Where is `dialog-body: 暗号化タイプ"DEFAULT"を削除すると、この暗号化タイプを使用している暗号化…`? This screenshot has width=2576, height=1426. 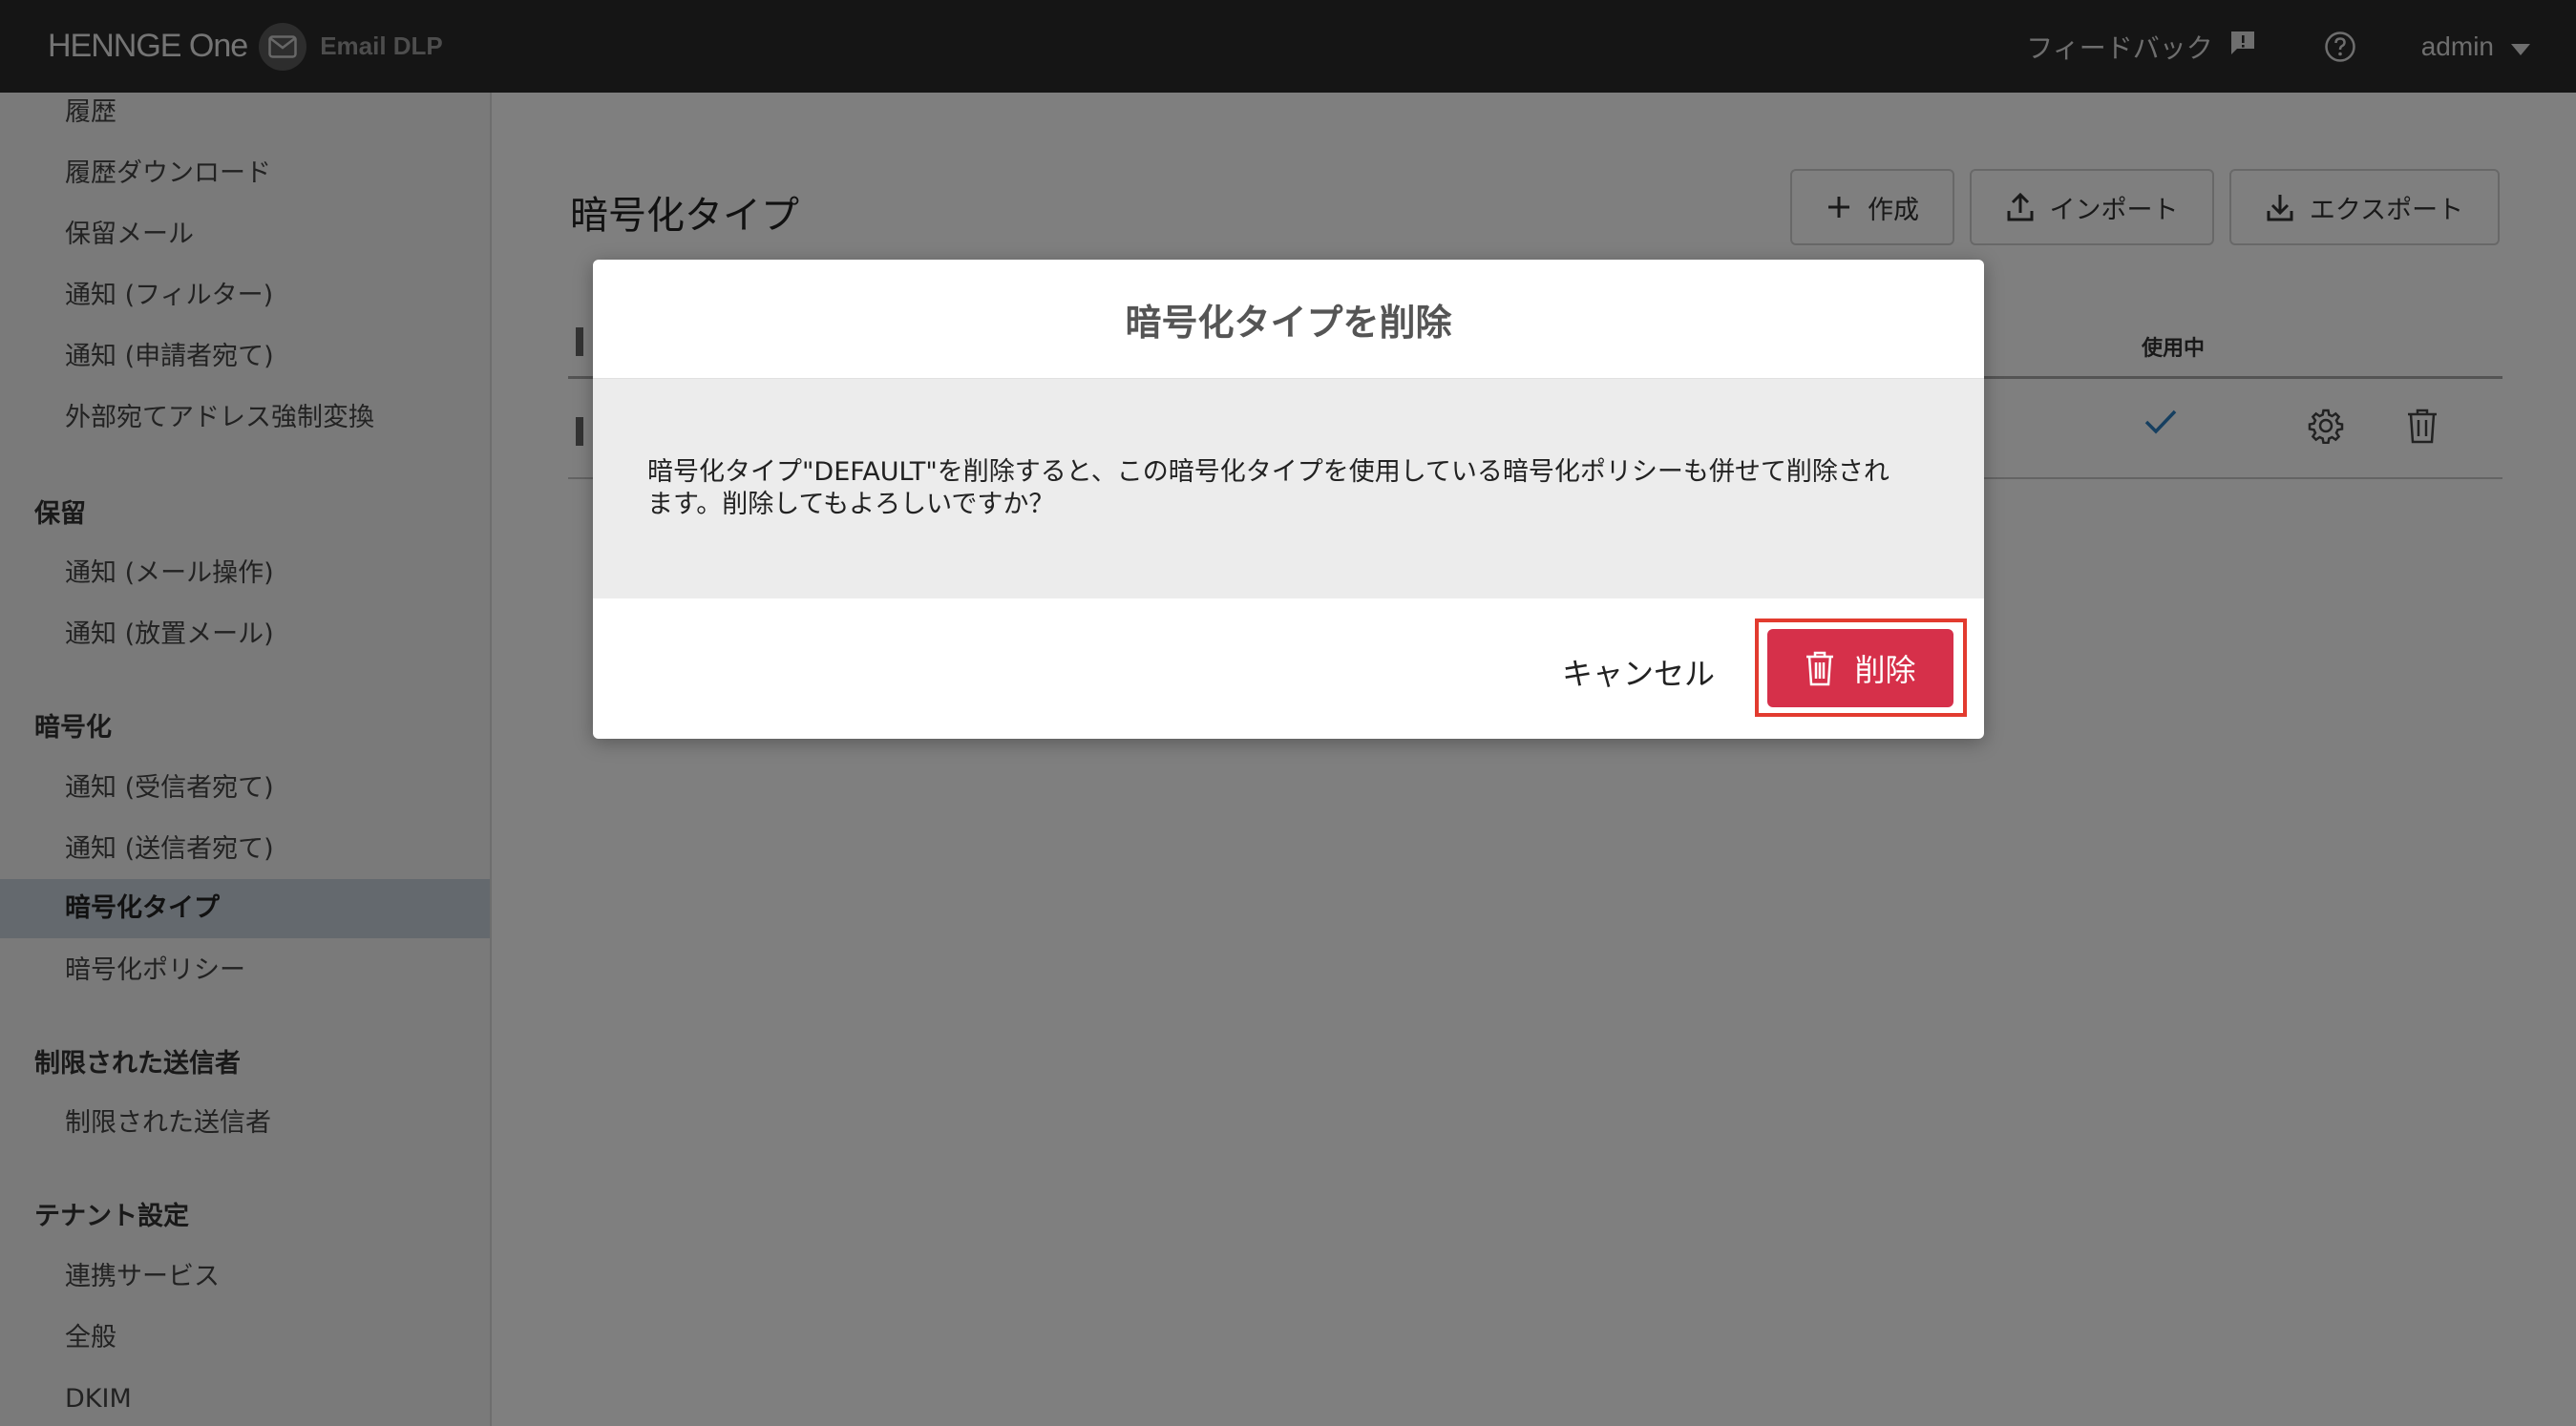 dialog-body: 暗号化タイプ"DEFAULT"を削除すると、この暗号化タイプを使用している暗号化… is located at coordinates (1288, 488).